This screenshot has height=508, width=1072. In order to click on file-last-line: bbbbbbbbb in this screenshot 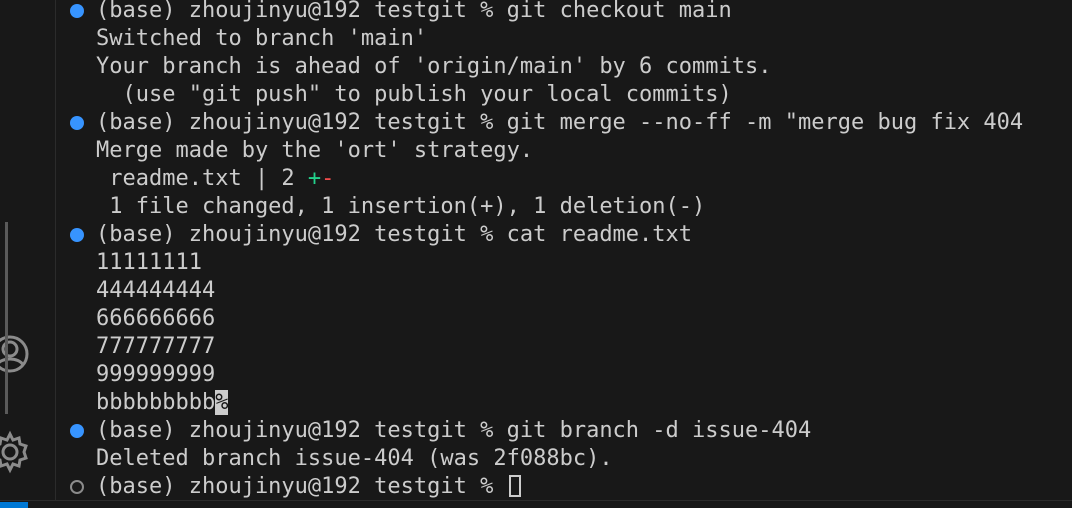, I will do `click(156, 402)`.